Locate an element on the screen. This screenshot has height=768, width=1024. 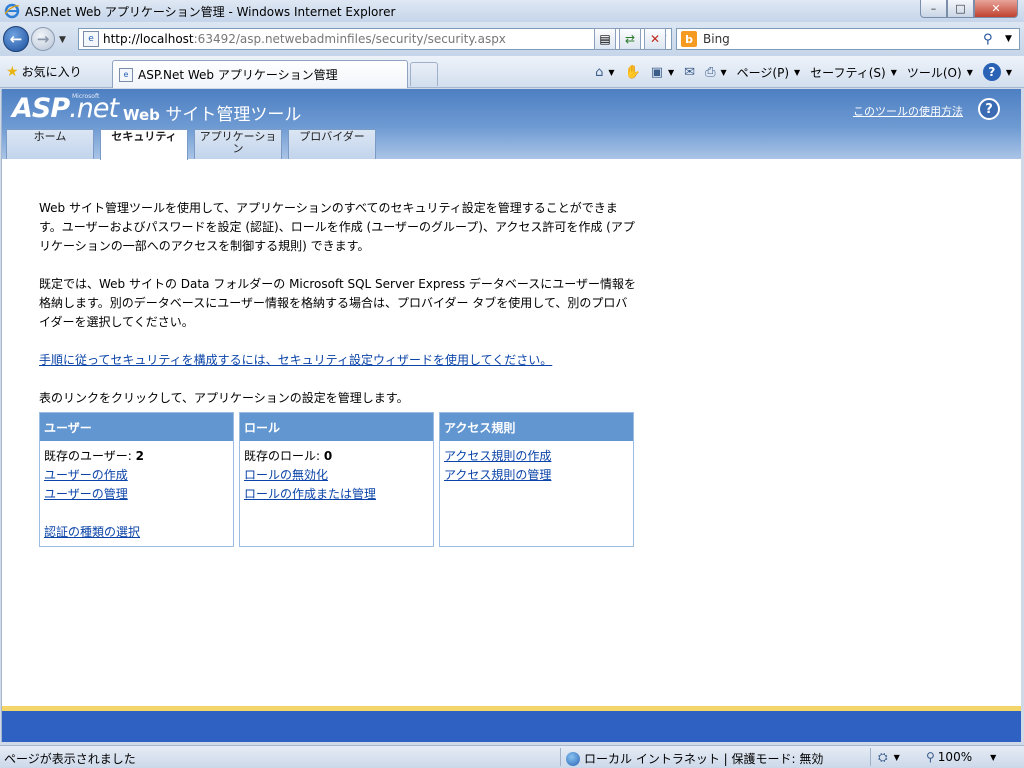
tab-provider: プロバイダー is located at coordinates (332, 144).